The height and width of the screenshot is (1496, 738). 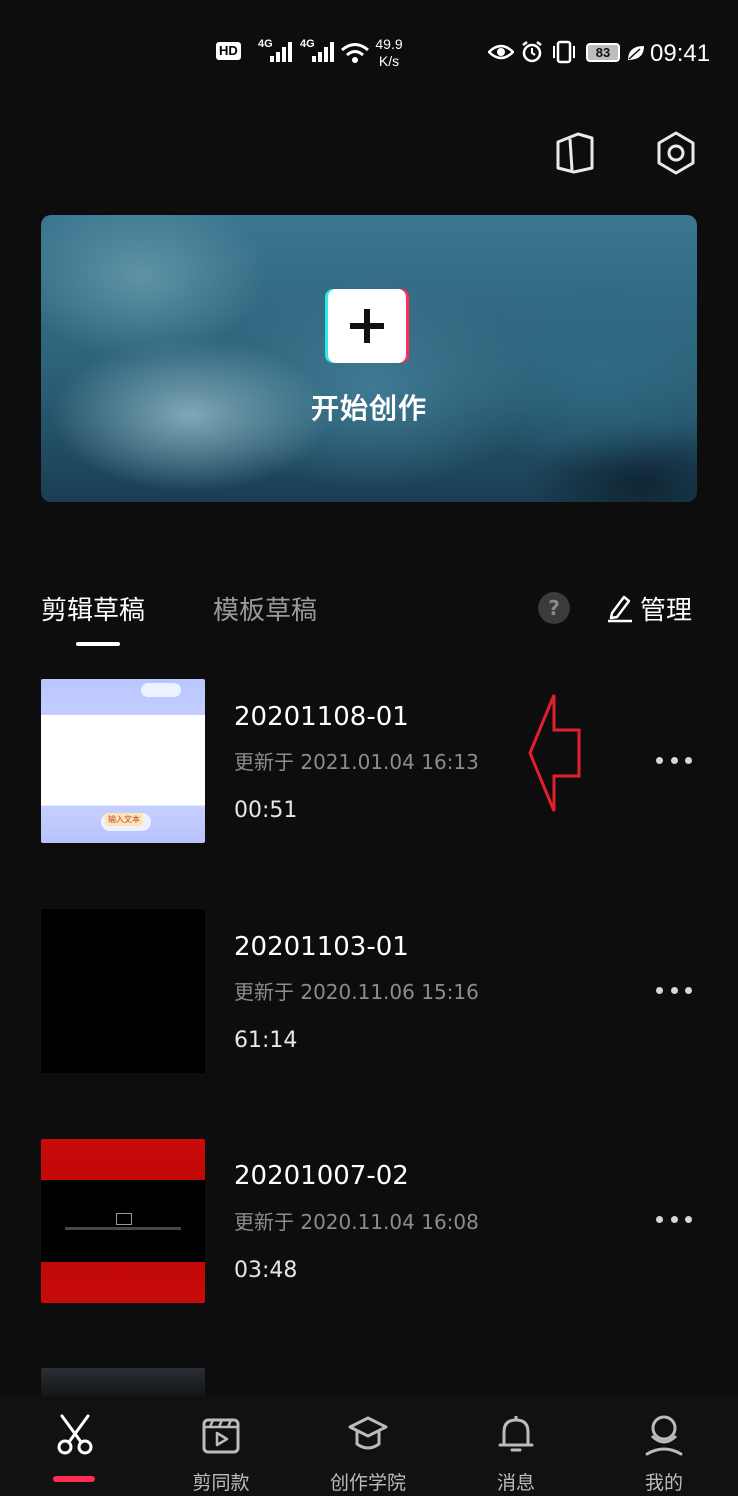 What do you see at coordinates (321, 1176) in the screenshot?
I see `draft-title: 20201007-02` at bounding box center [321, 1176].